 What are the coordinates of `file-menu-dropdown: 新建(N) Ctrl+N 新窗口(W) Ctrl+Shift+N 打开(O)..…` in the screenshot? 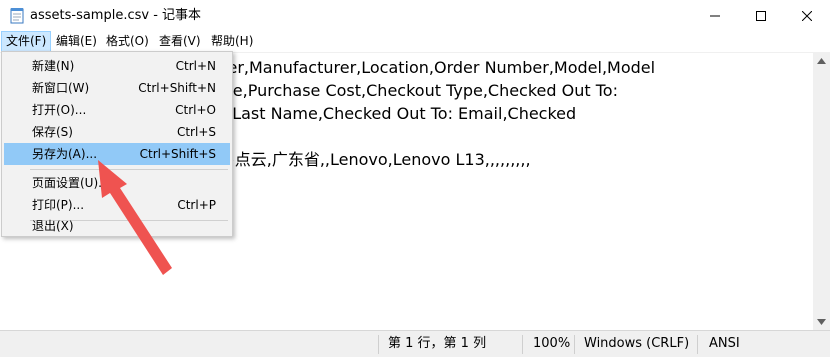 It's located at (117, 144).